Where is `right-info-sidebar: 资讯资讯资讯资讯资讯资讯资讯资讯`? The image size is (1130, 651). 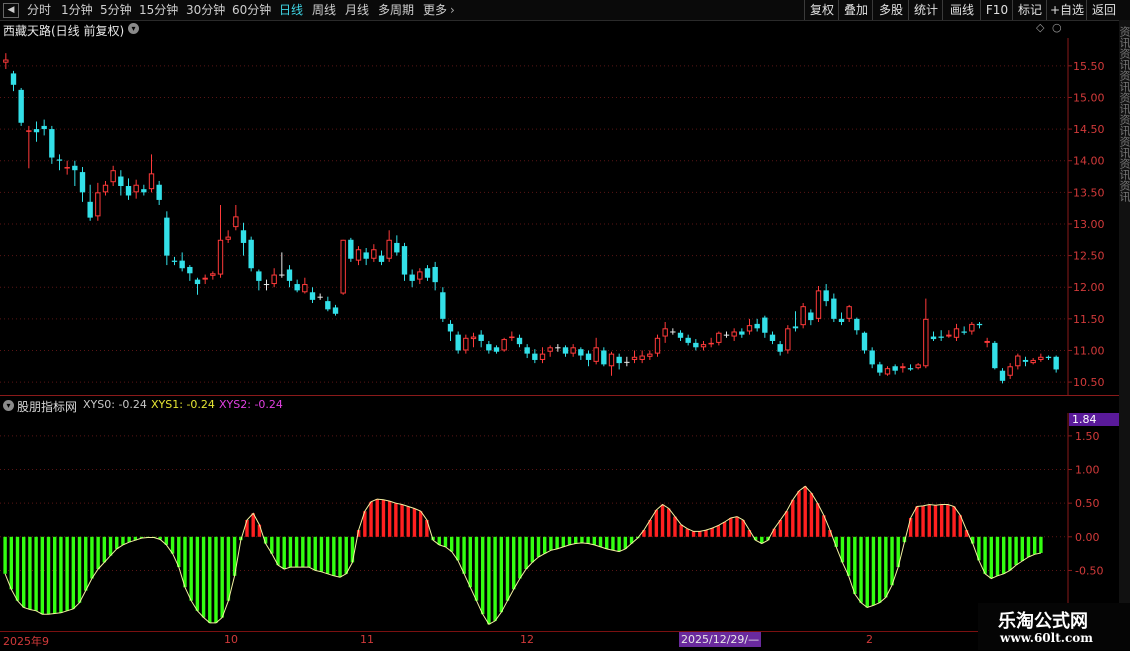
right-info-sidebar: 资讯资讯资讯资讯资讯资讯资讯资讯 is located at coordinates (1124, 335).